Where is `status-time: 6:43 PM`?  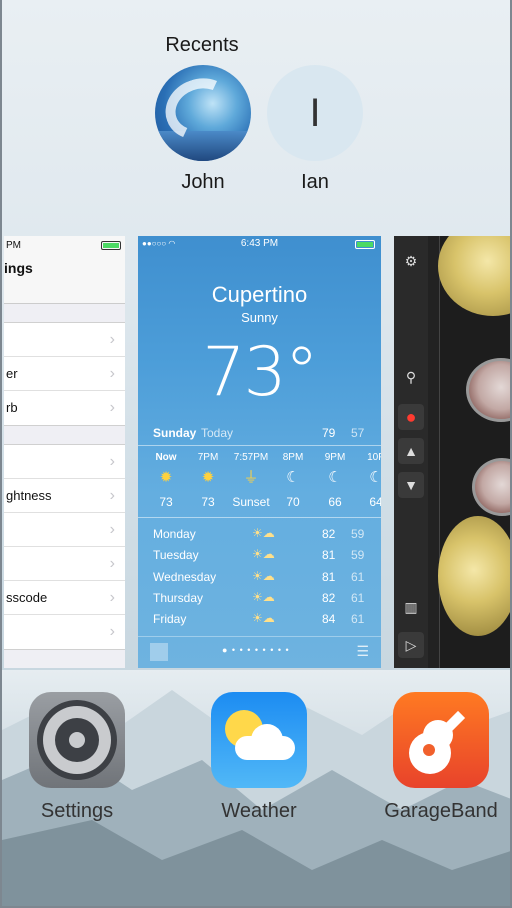
status-time: 6:43 PM is located at coordinates (259, 243).